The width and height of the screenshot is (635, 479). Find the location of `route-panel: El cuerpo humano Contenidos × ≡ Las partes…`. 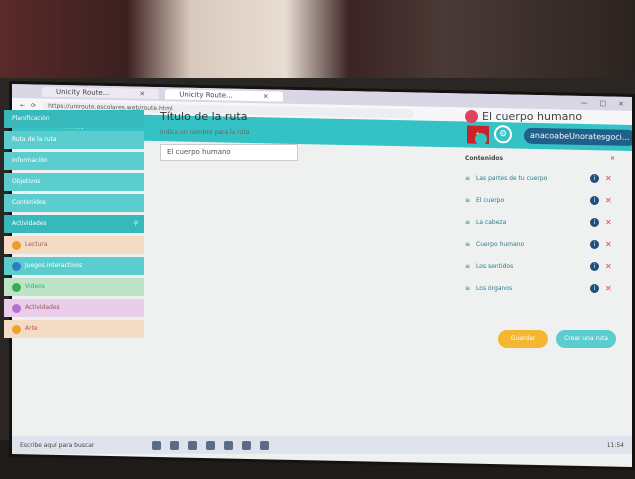

route-panel: El cuerpo humano Contenidos × ≡ Las partes… is located at coordinates (540, 202).